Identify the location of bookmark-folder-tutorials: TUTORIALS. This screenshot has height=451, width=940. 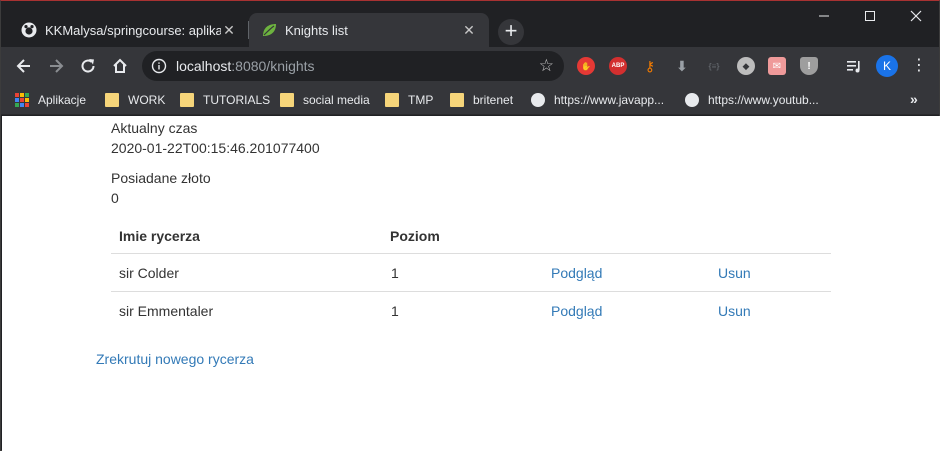
(225, 100).